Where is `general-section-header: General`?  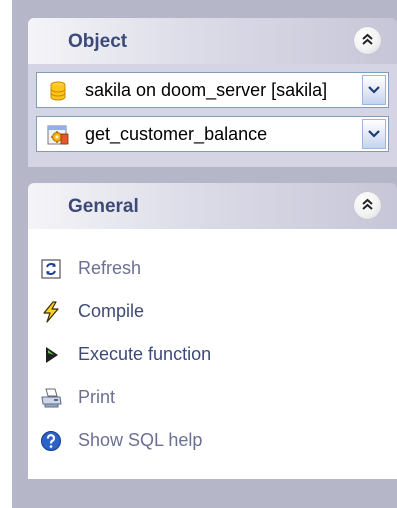
general-section-header: General is located at coordinates (212, 206).